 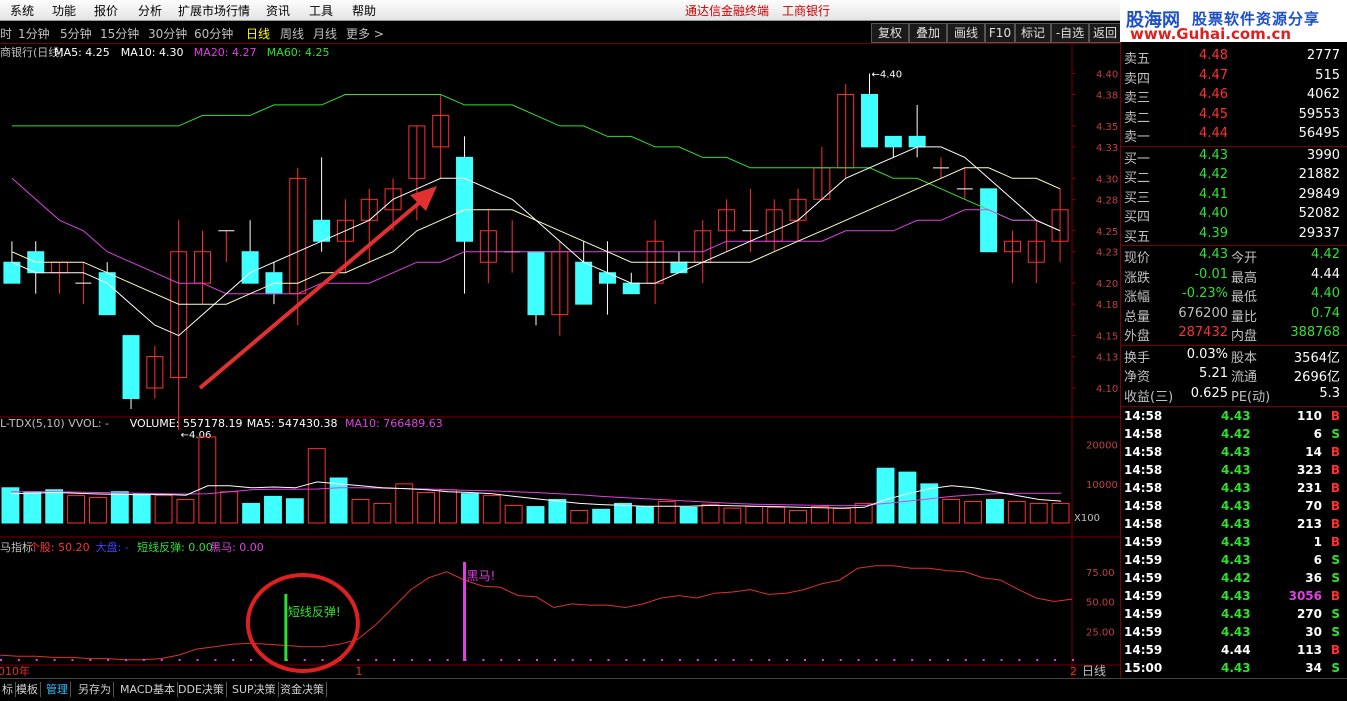 What do you see at coordinates (292, 423) in the screenshot?
I see `vol-legend-2: MA5: 547430.38` at bounding box center [292, 423].